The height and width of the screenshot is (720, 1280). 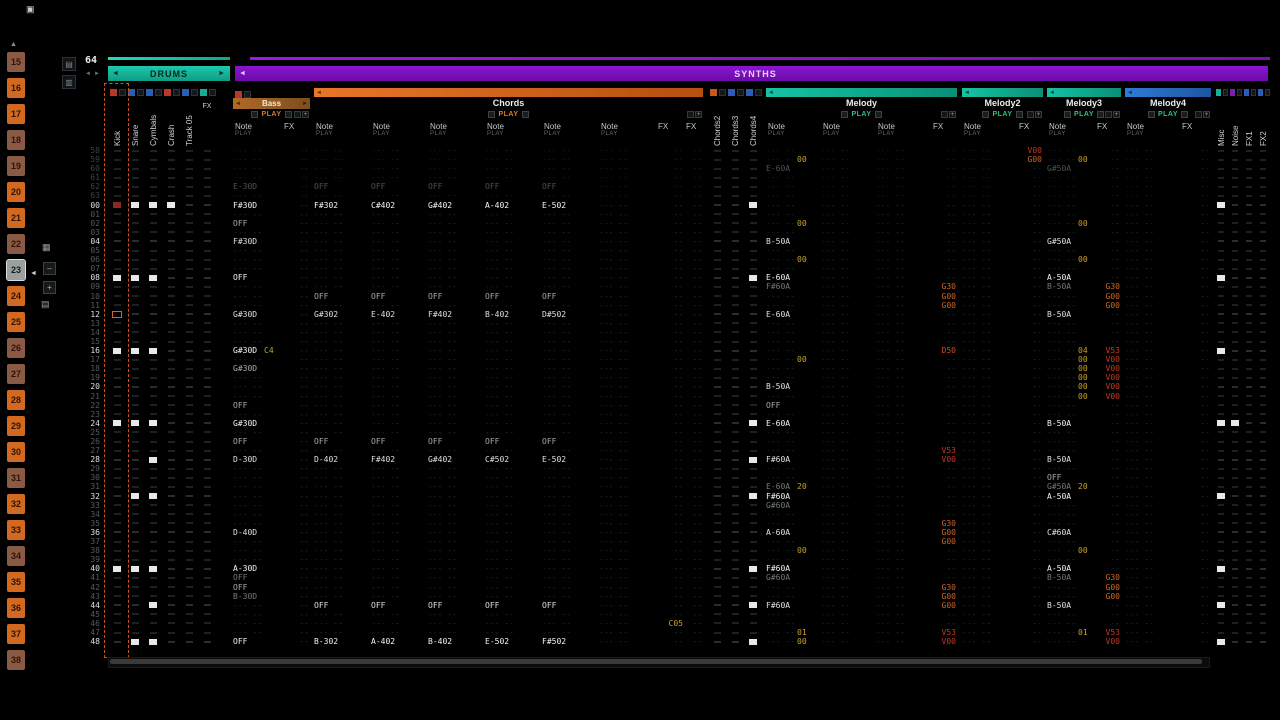 What do you see at coordinates (1071, 605) in the screenshot?
I see `note-cell: B-50A` at bounding box center [1071, 605].